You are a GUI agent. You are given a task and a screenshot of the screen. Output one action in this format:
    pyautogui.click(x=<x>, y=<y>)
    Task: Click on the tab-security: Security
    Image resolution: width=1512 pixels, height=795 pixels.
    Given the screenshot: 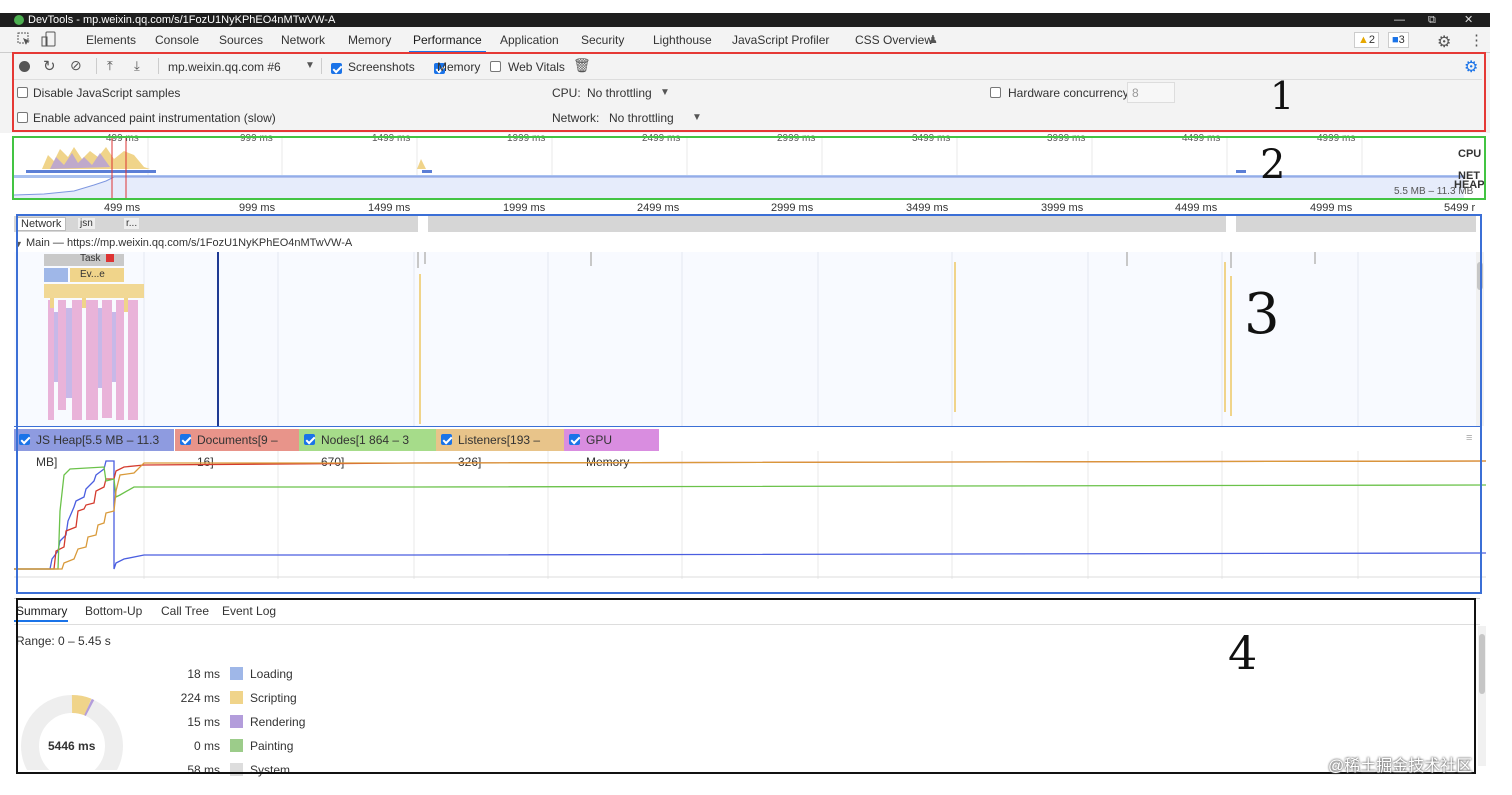 What is the action you would take?
    pyautogui.click(x=602, y=40)
    